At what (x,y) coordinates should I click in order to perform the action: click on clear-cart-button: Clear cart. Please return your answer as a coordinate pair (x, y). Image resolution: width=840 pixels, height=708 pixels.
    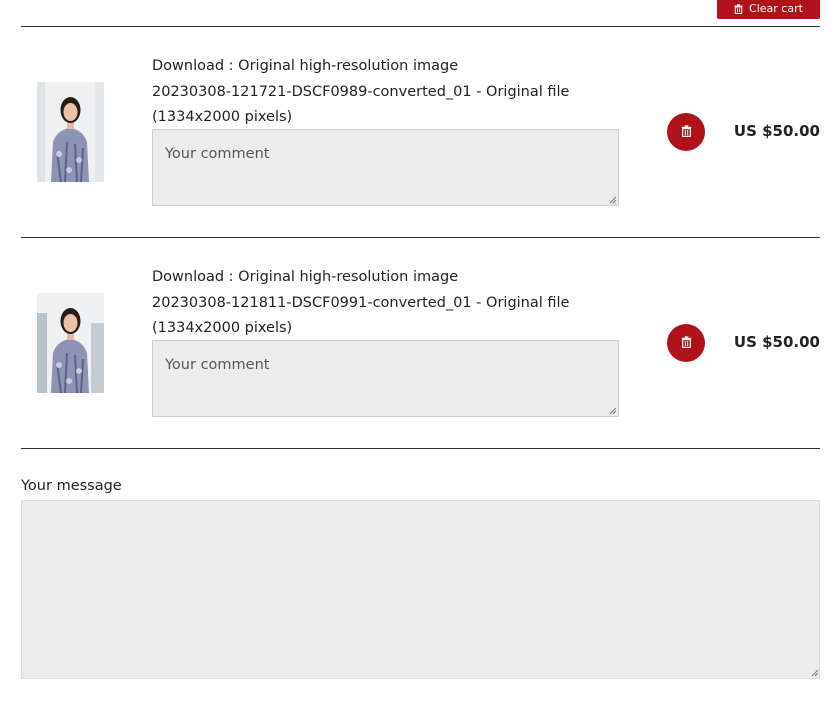
    Looking at the image, I should click on (768, 9).